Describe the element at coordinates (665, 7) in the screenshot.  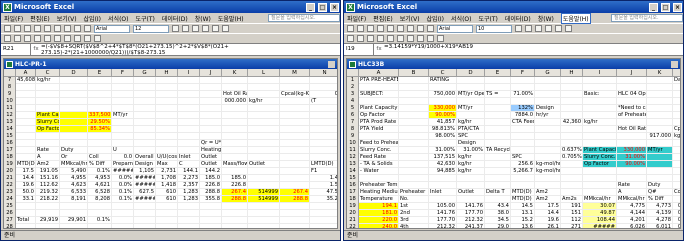
I see `maximize-button: □` at that location.